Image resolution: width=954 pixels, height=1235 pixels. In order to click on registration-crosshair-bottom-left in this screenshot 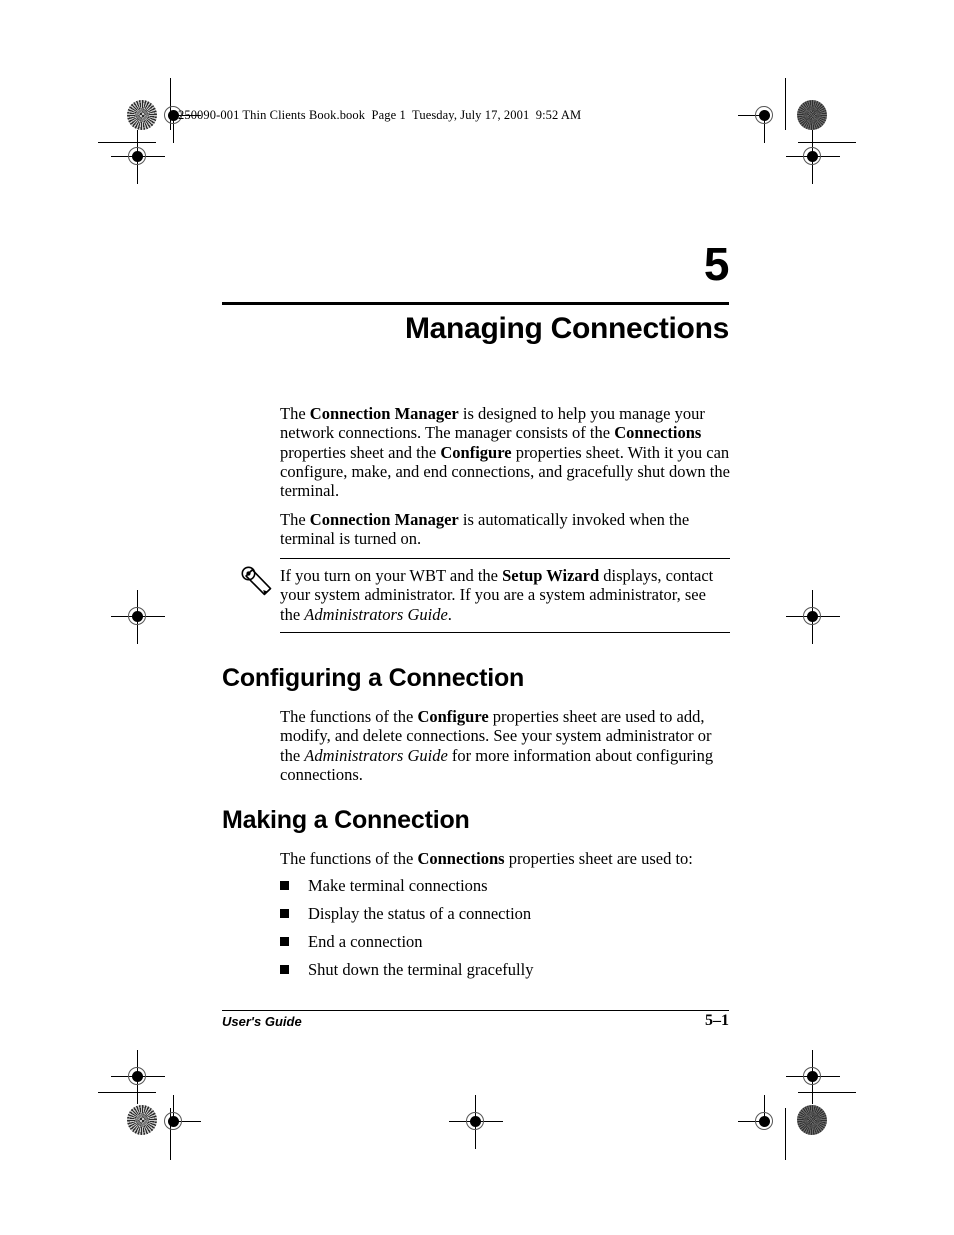, I will do `click(174, 1122)`.